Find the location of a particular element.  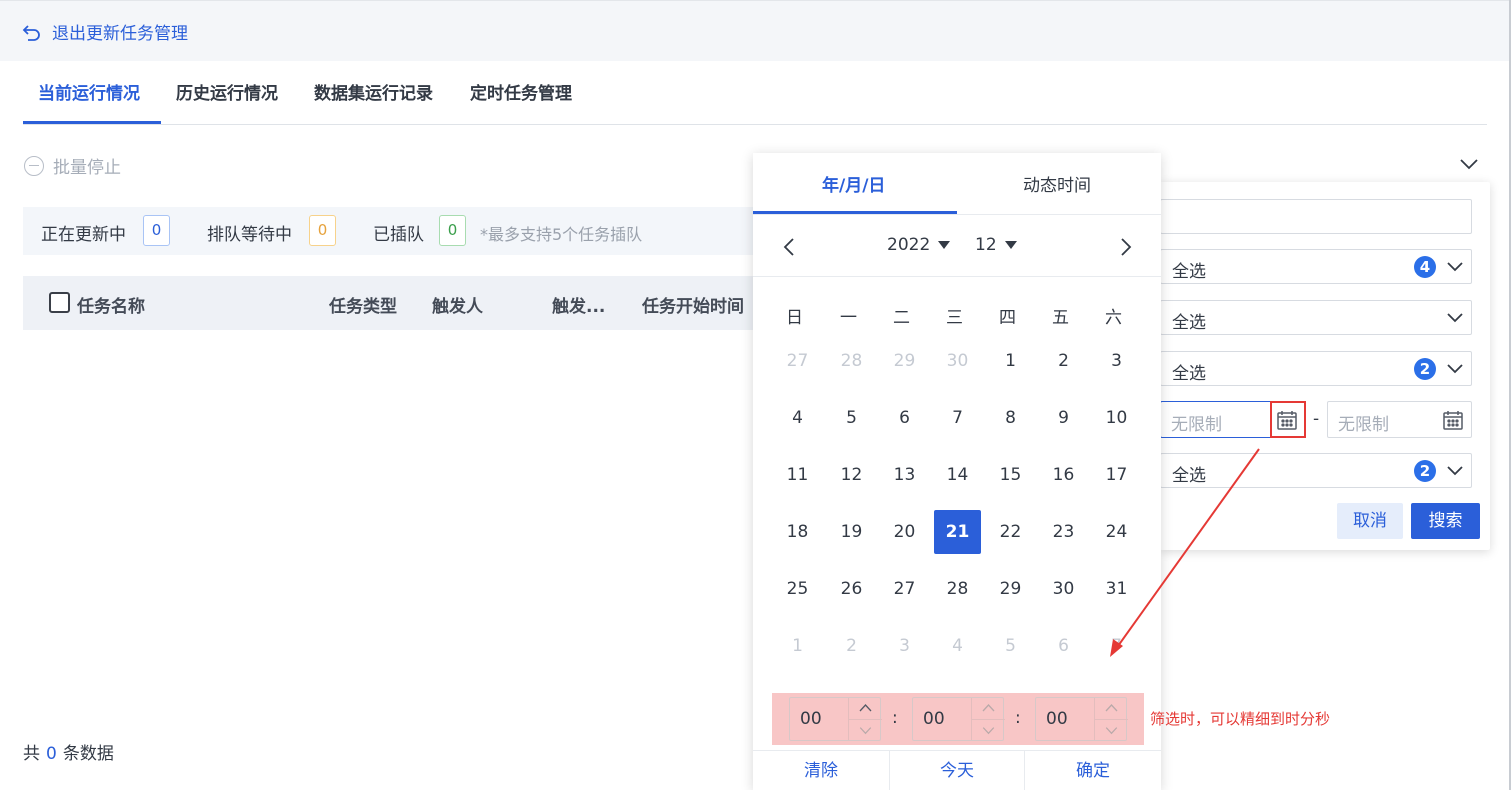

filter-select-2: 全选 is located at coordinates (1316, 317).